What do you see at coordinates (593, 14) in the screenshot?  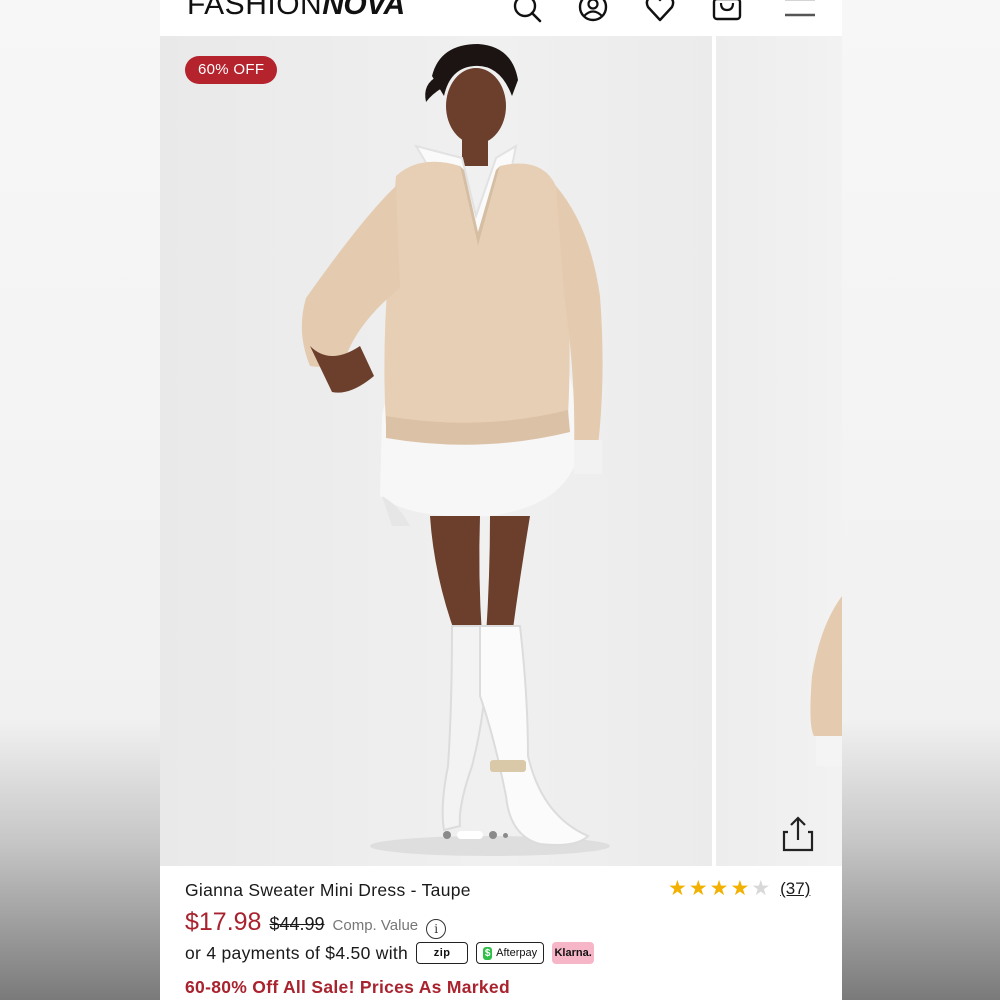 I see `account-icon` at bounding box center [593, 14].